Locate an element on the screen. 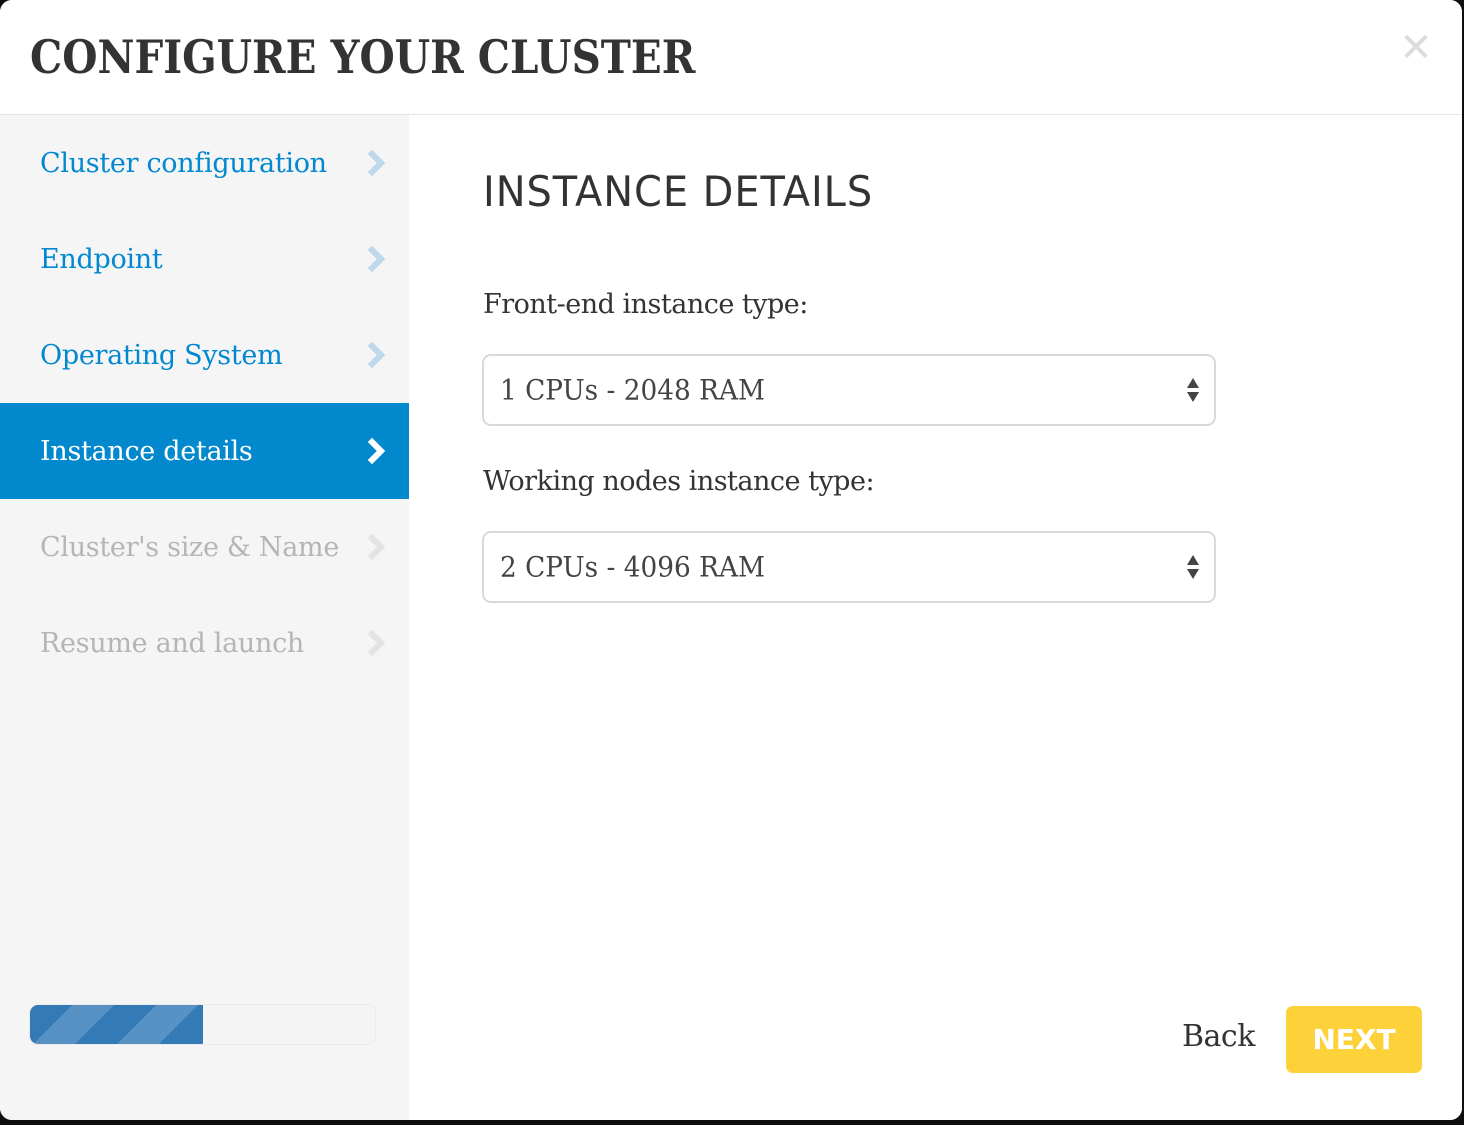 The width and height of the screenshot is (1464, 1125). sidebar-item-cluster-configuration: Cluster configuration is located at coordinates (204, 163).